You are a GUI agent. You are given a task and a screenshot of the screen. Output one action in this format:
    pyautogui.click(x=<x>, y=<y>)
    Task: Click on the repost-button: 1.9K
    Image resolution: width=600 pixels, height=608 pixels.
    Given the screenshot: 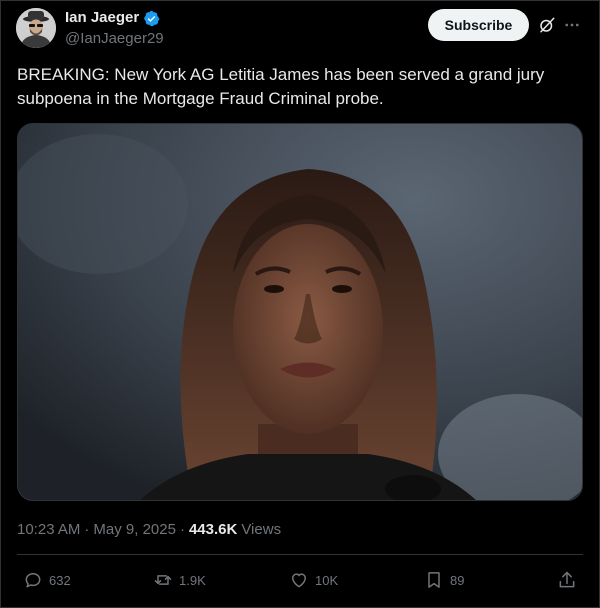 What is the action you would take?
    pyautogui.click(x=179, y=580)
    